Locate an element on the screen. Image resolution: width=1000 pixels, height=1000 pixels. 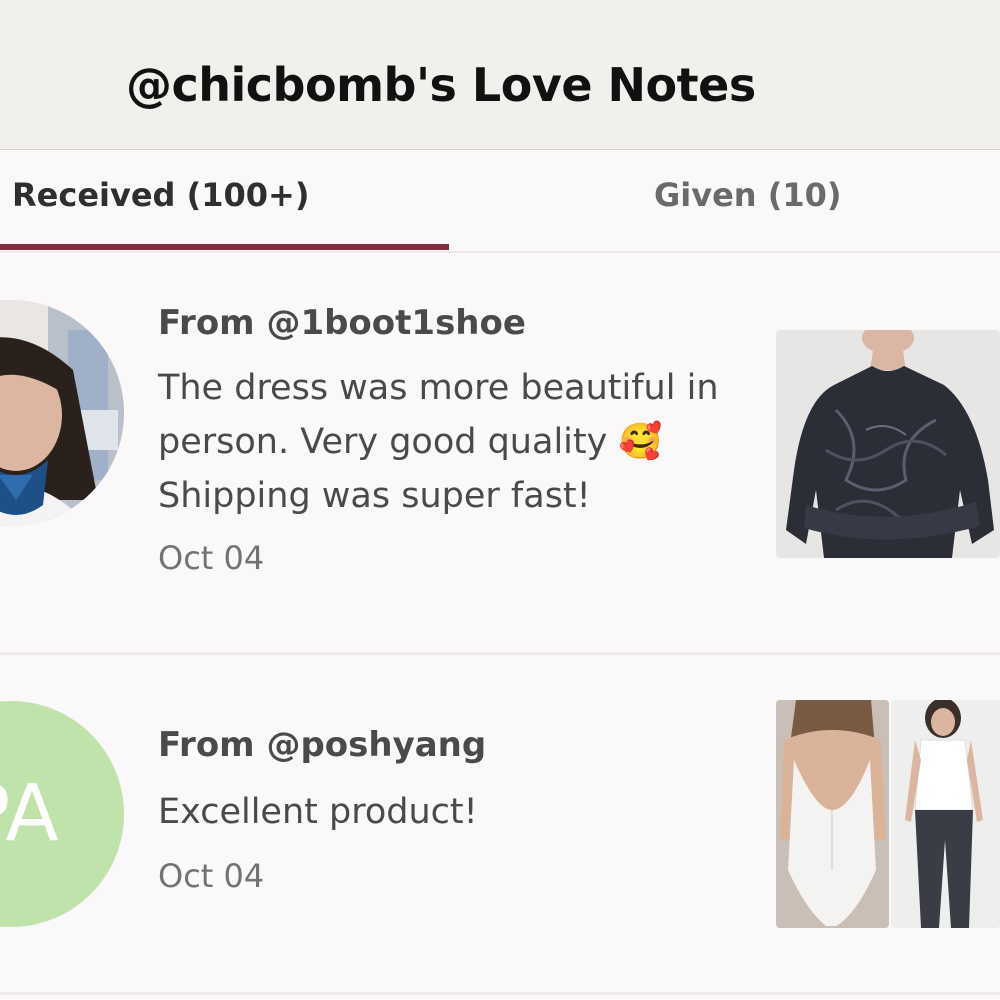
tab-received: Received (100+) is located at coordinates (224, 201).